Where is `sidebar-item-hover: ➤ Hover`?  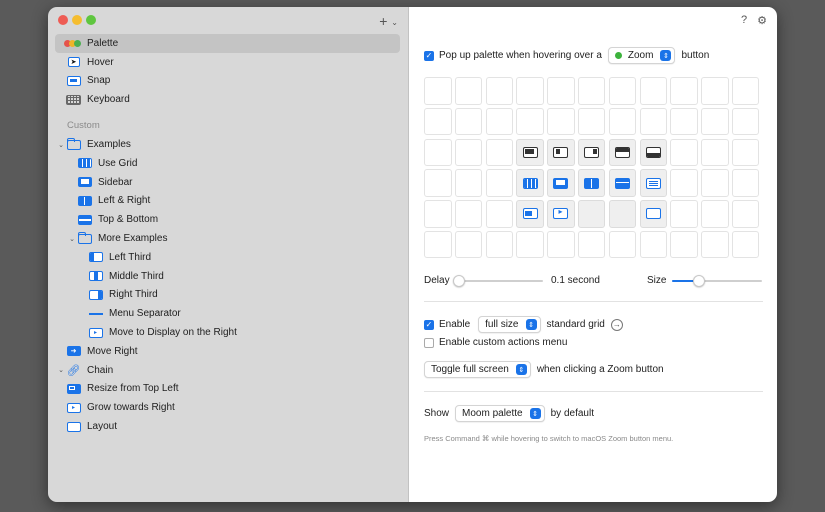
sidebar-item-hover: ➤ Hover is located at coordinates (227, 62).